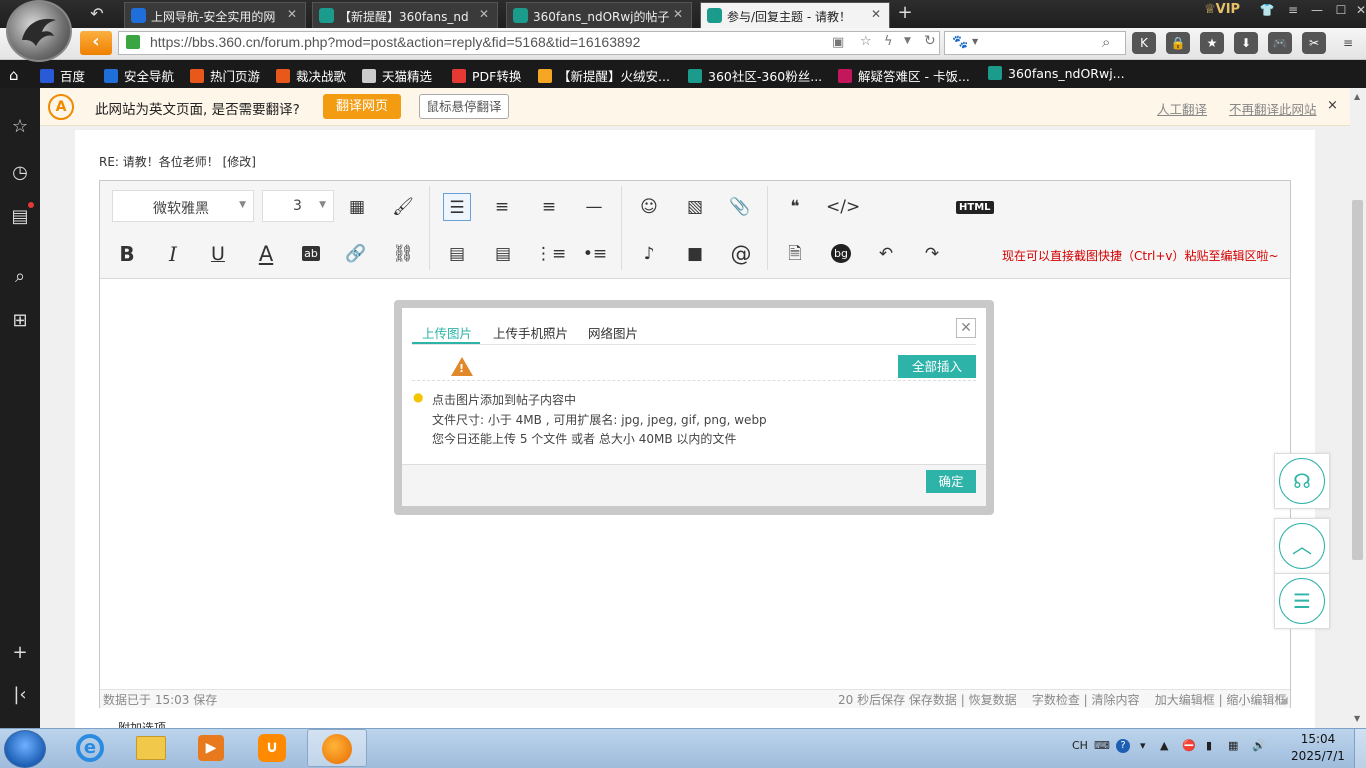  I want to click on tab-1: 【新提醒】360fans_nd ✕, so click(405, 15).